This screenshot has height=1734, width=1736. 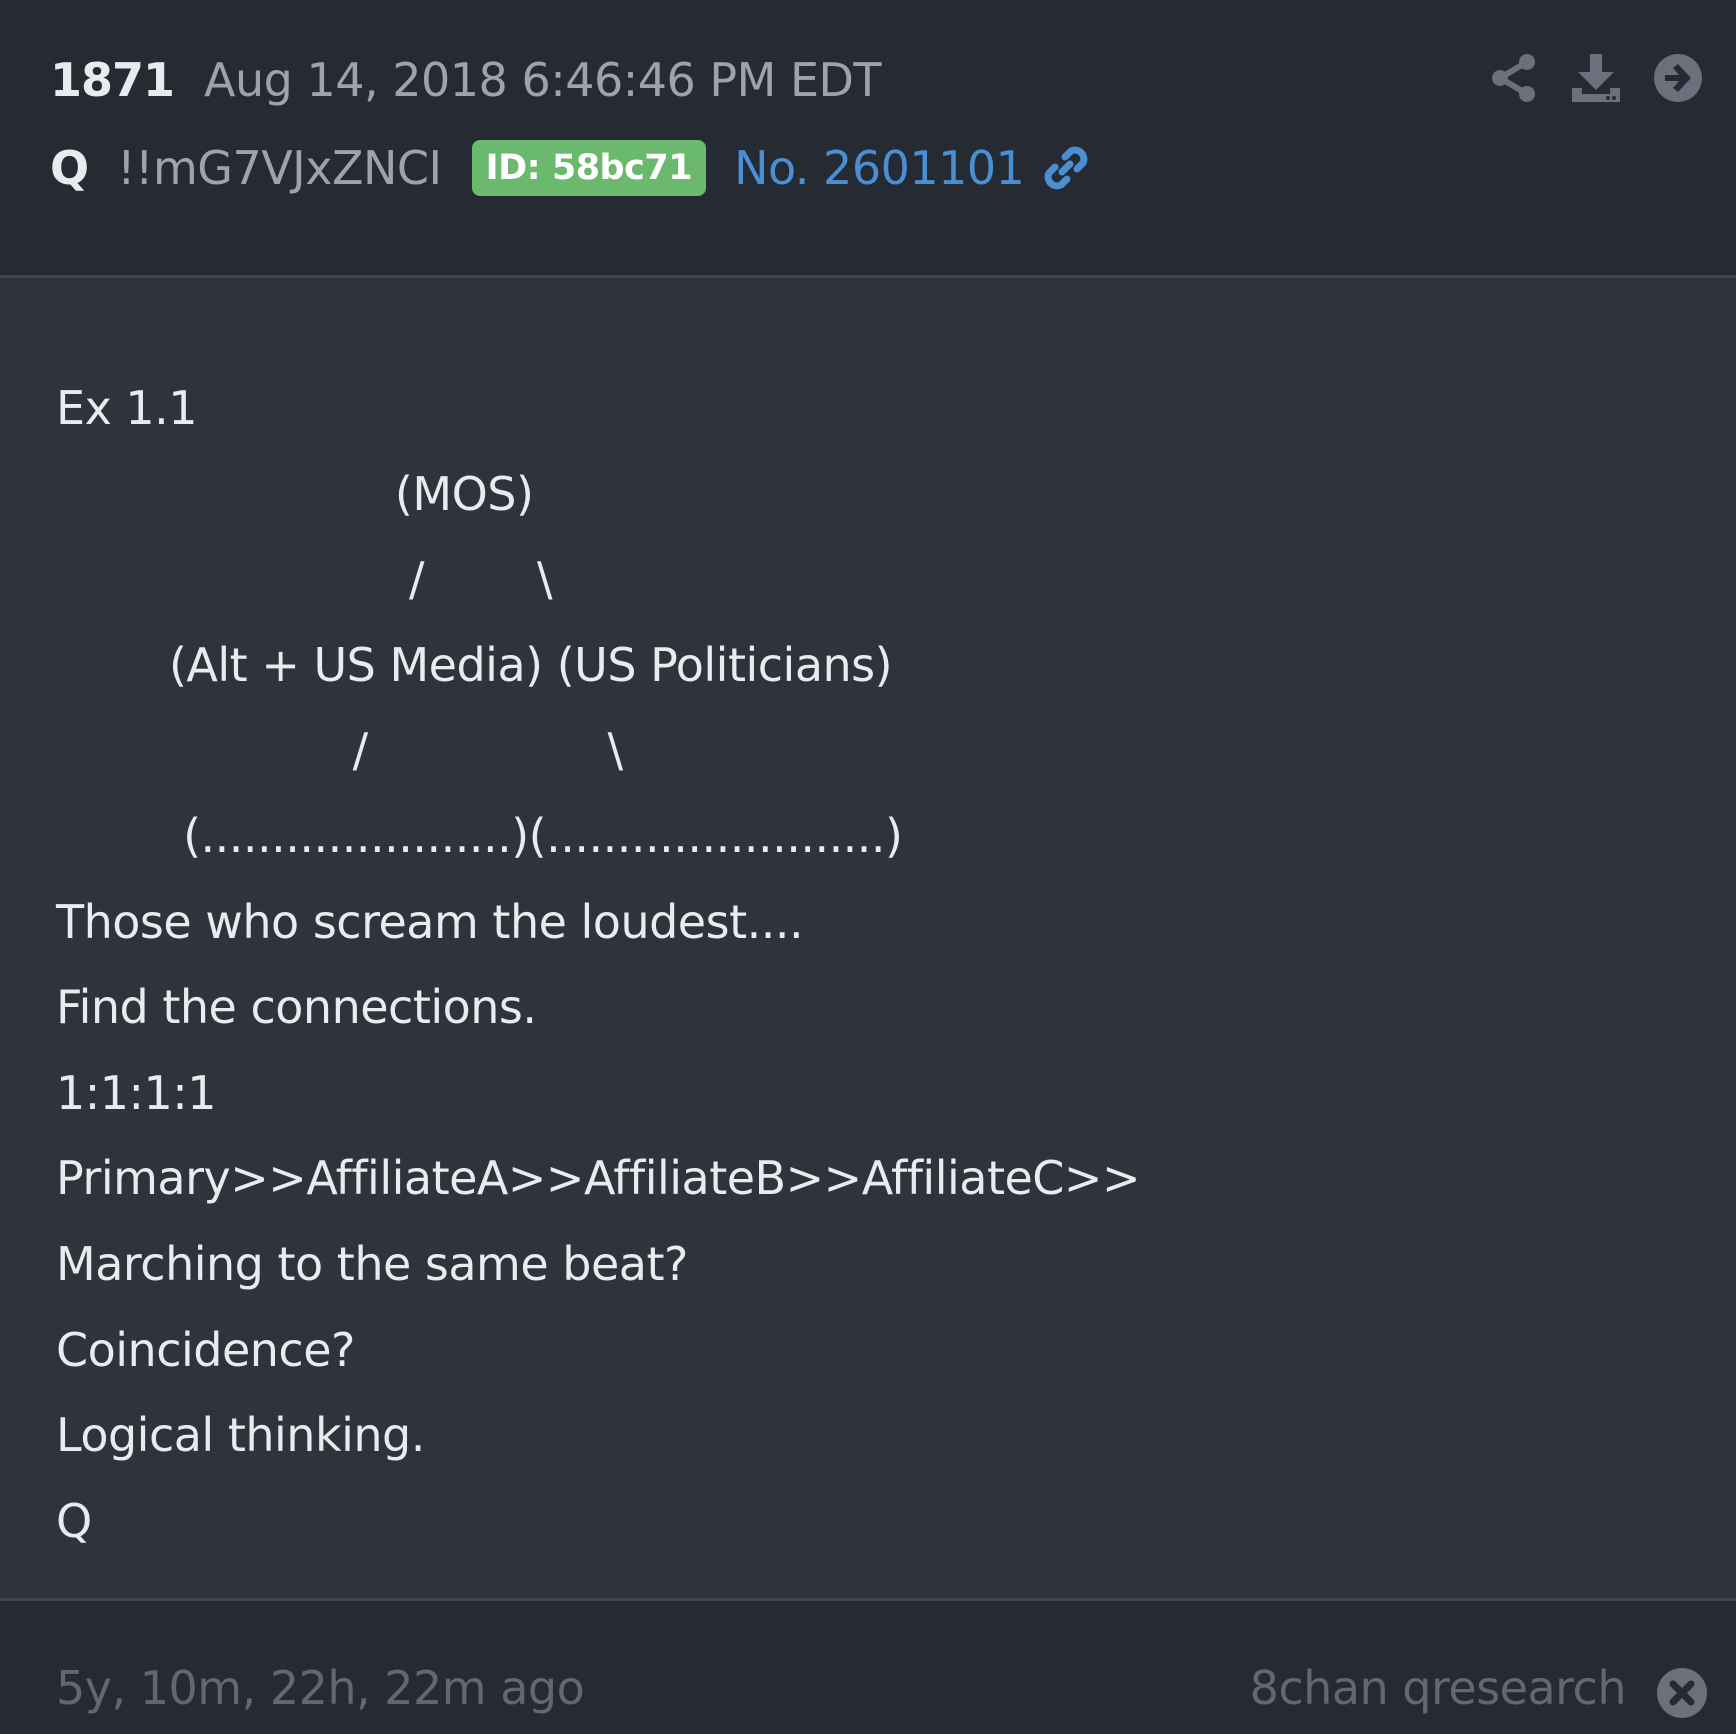 What do you see at coordinates (112, 80) in the screenshot?
I see `post-number: 1871` at bounding box center [112, 80].